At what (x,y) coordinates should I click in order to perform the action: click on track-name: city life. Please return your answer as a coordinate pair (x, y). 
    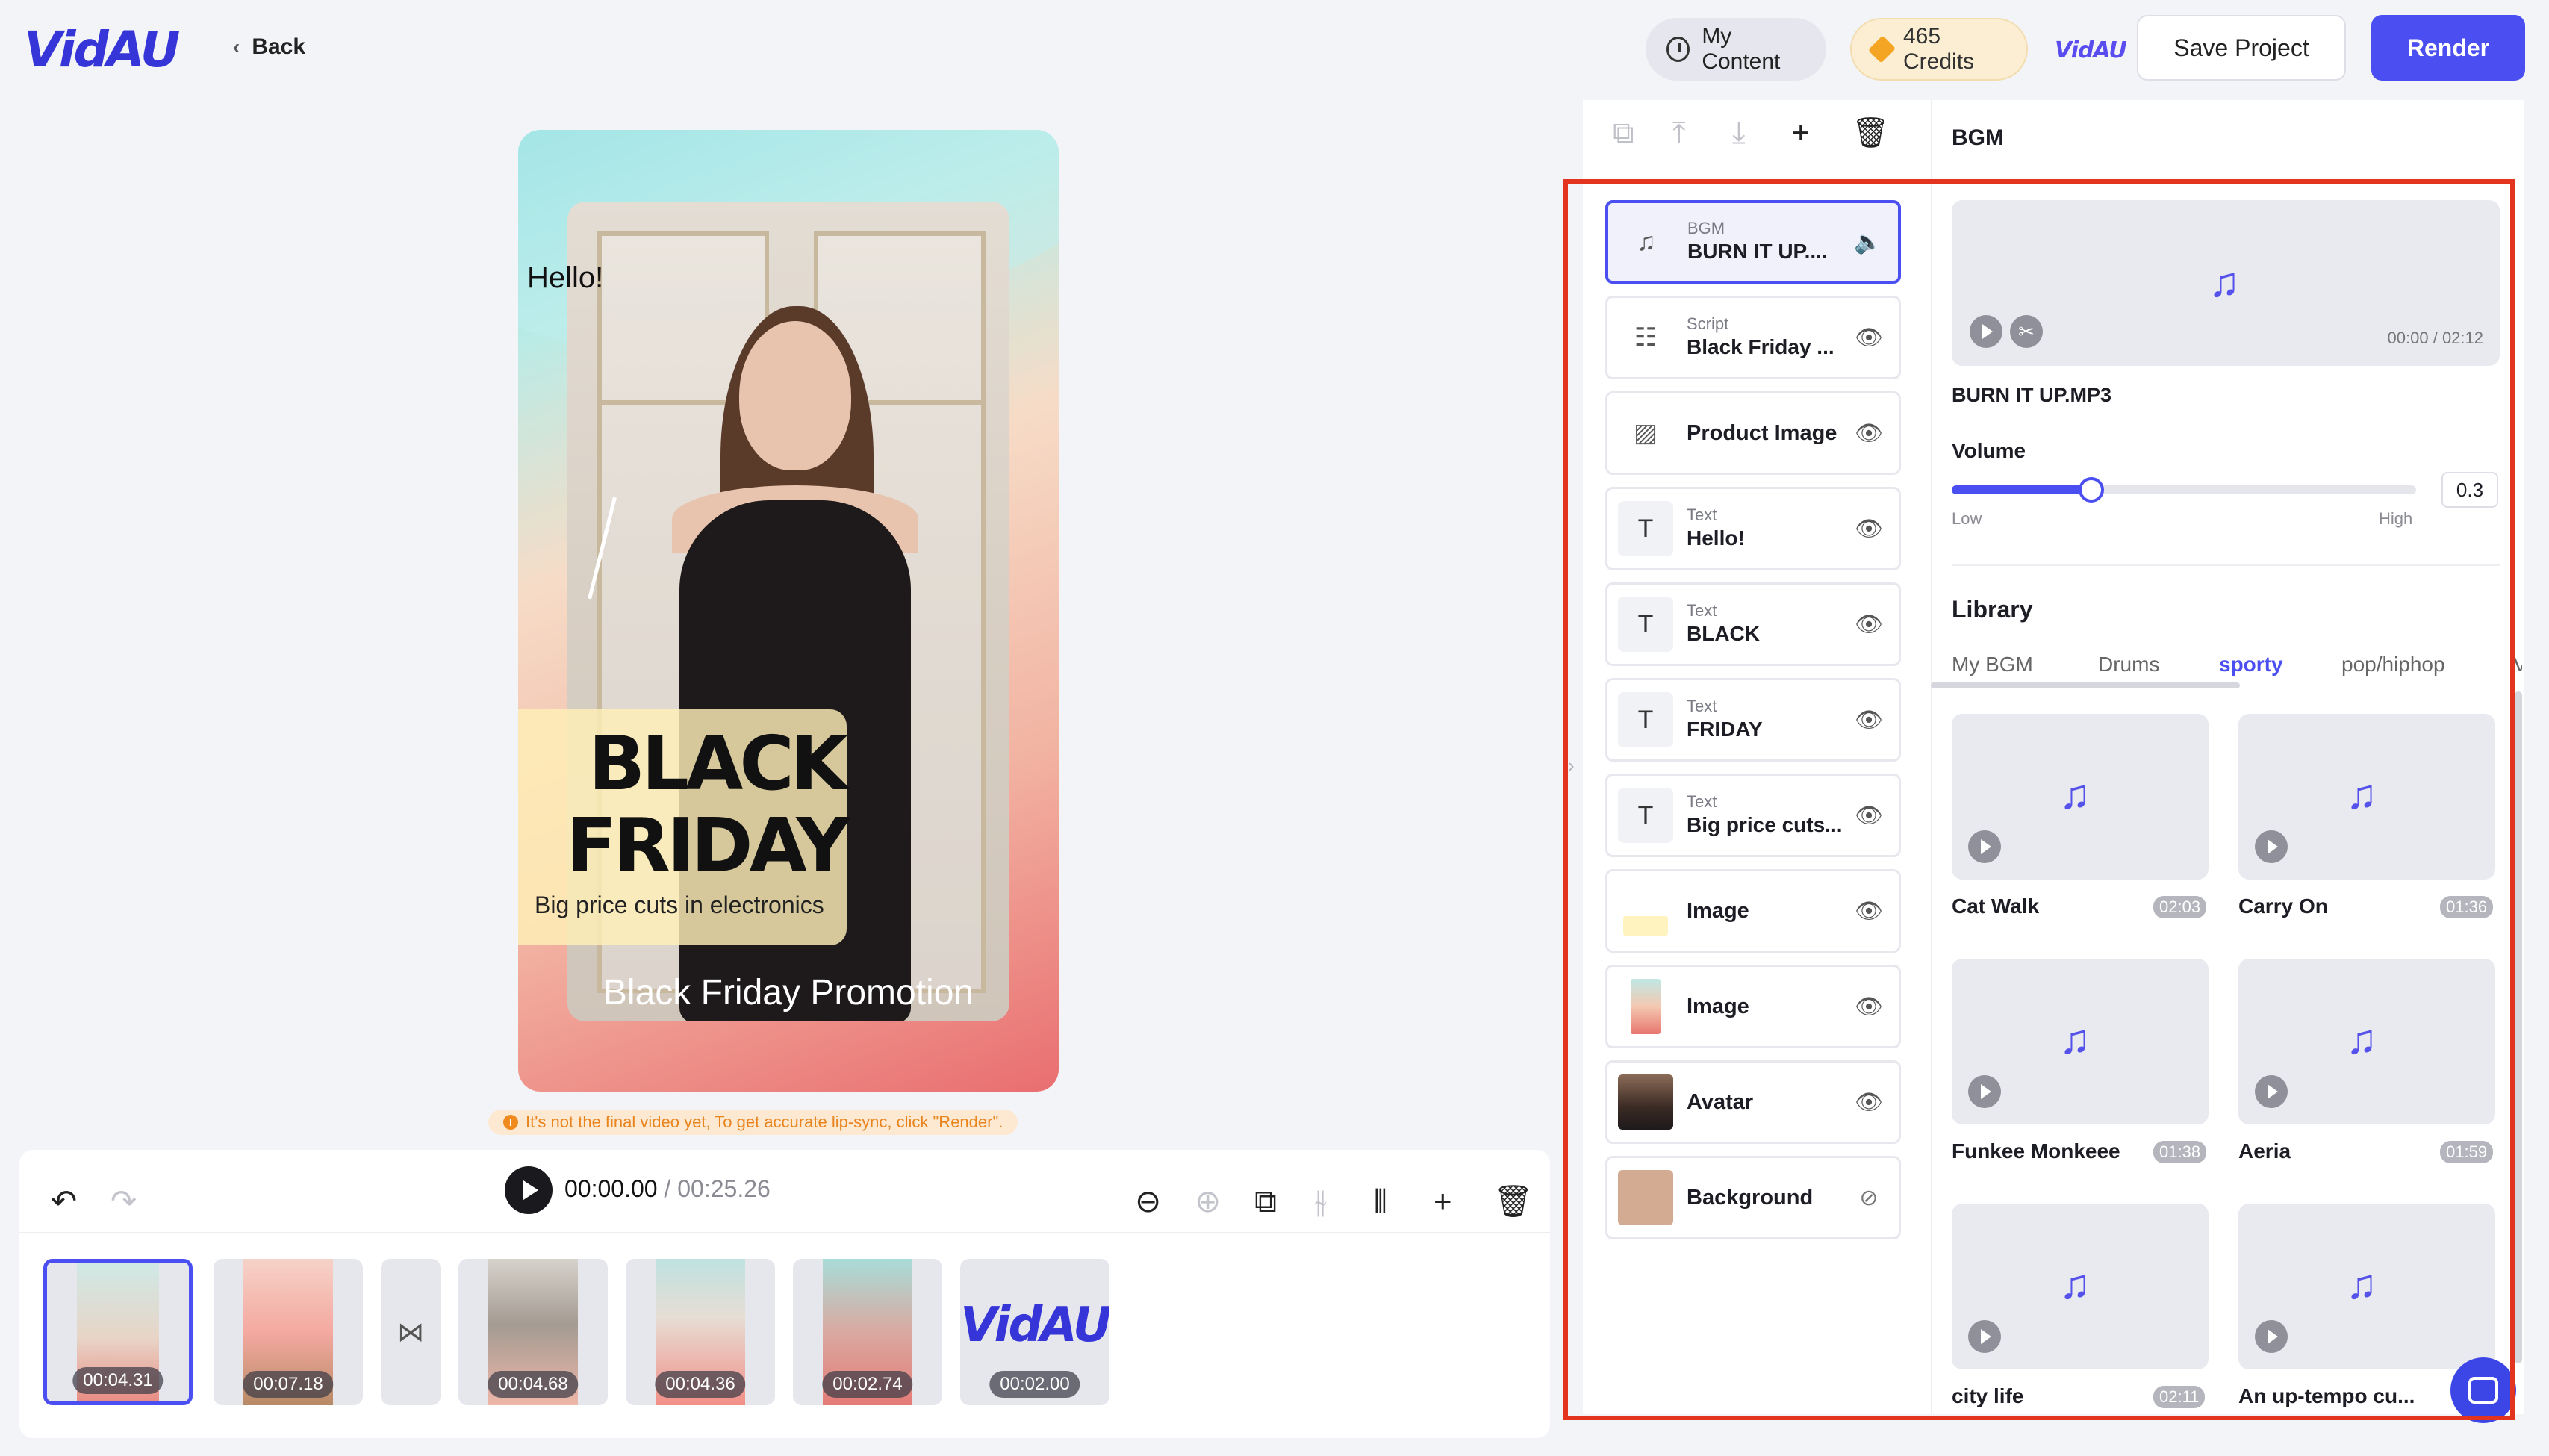
    Looking at the image, I should click on (1988, 1395).